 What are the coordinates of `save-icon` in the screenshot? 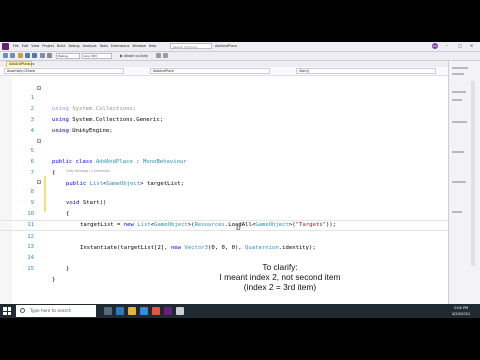 It's located at (27, 55).